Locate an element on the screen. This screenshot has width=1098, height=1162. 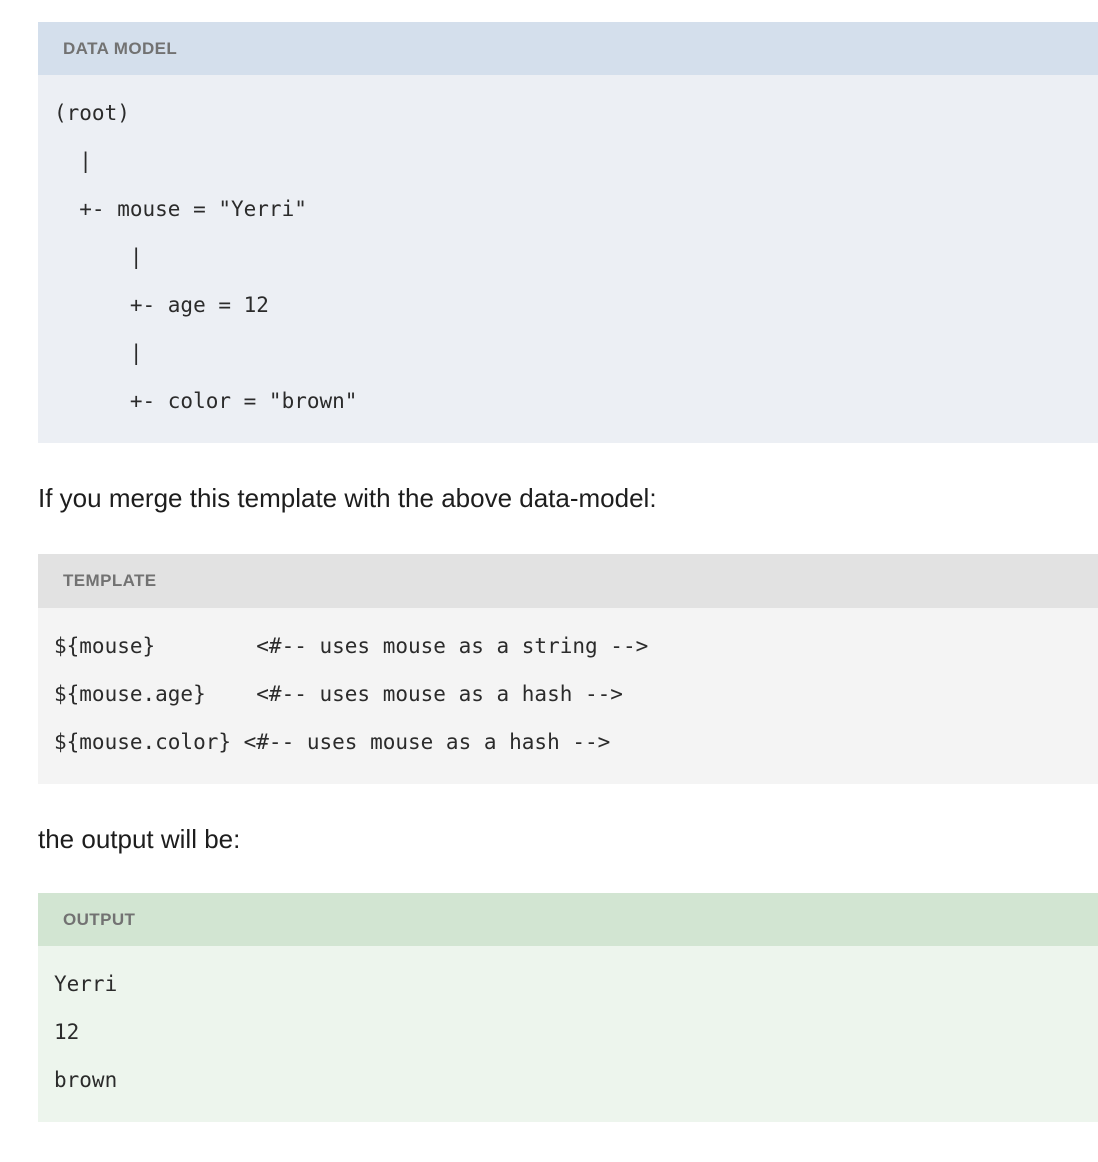
code-line: +- mouse = "Yerri" is located at coordinates (180, 209).